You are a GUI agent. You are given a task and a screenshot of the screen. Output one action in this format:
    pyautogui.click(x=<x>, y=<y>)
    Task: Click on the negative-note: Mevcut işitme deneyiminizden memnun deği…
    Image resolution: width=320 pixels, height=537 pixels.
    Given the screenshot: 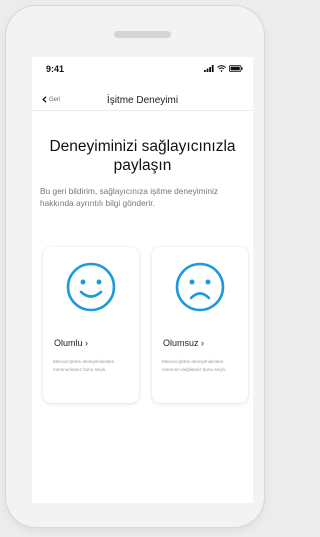 What is the action you would take?
    pyautogui.click(x=194, y=365)
    